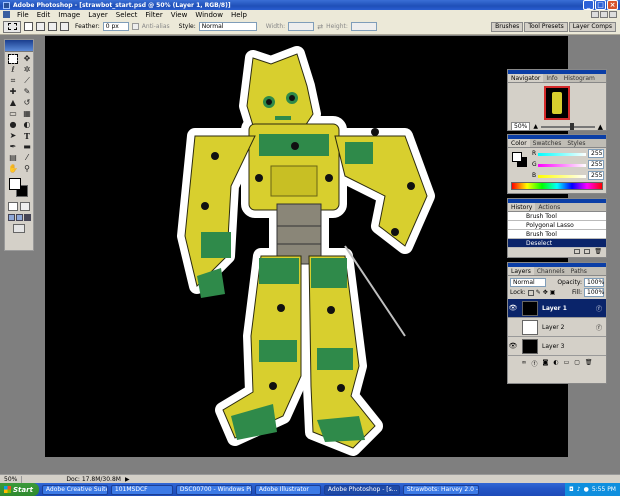 The width and height of the screenshot is (620, 496). Describe the element at coordinates (526, 78) in the screenshot. I see `tab-navigator: Navigator` at that location.